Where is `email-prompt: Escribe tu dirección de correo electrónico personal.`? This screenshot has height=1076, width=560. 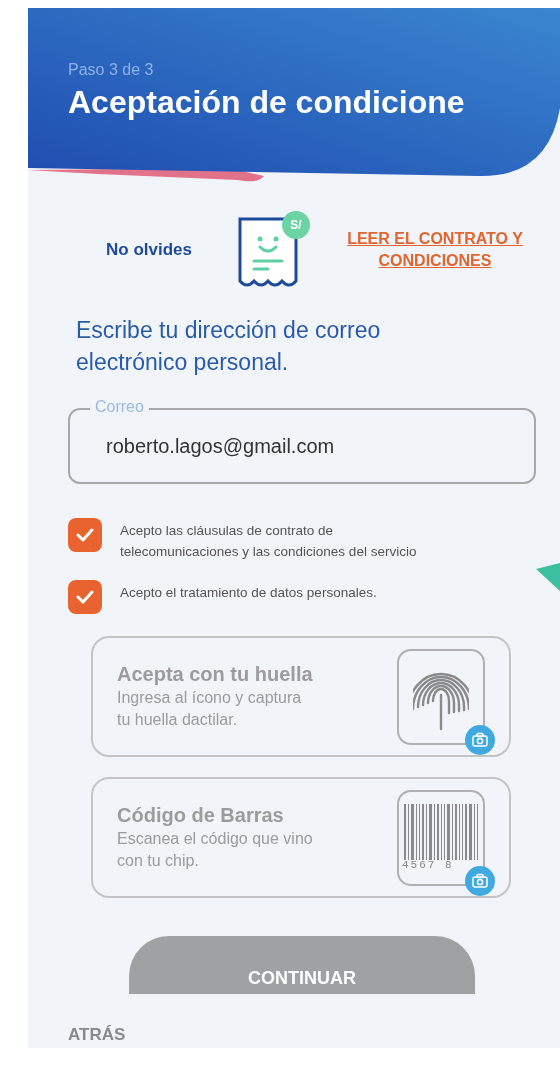 email-prompt: Escribe tu dirección de correo electrónico personal. is located at coordinates (229, 346).